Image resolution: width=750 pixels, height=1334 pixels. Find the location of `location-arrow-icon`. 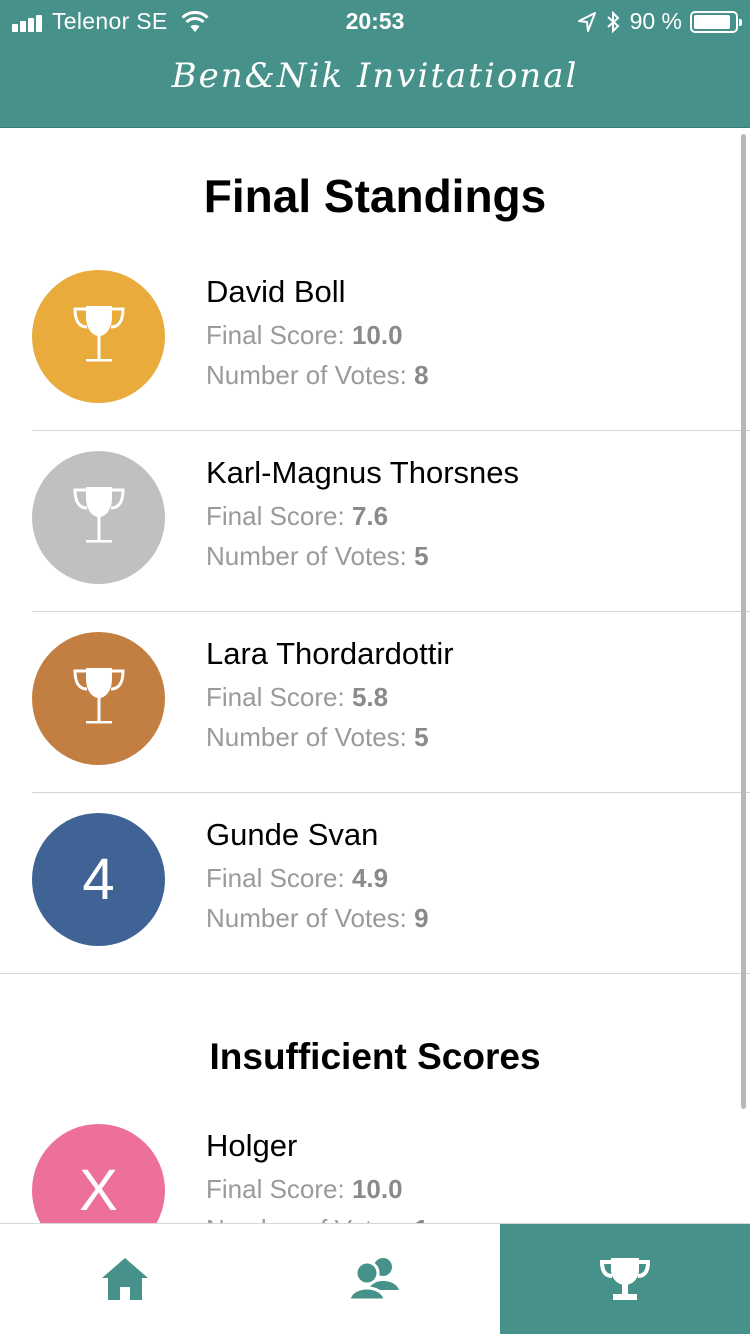

location-arrow-icon is located at coordinates (586, 21).